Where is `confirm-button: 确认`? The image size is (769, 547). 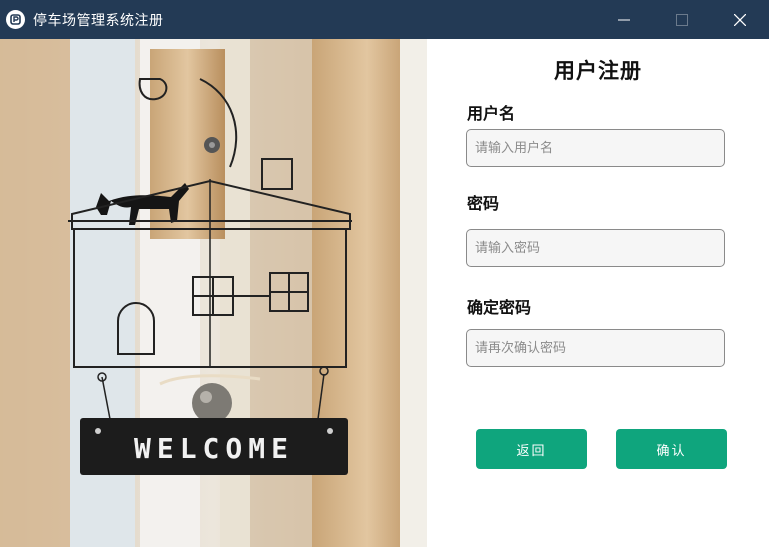 confirm-button: 确认 is located at coordinates (671, 449).